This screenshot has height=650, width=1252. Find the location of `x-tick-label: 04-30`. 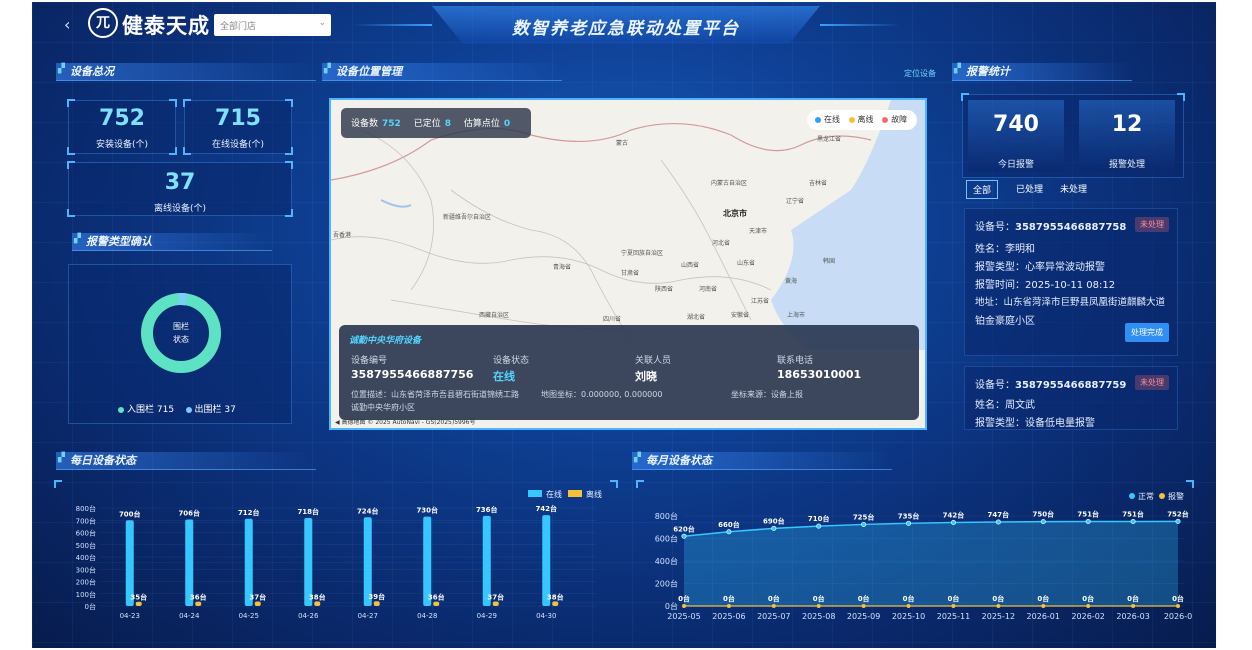

x-tick-label: 04-30 is located at coordinates (546, 616).